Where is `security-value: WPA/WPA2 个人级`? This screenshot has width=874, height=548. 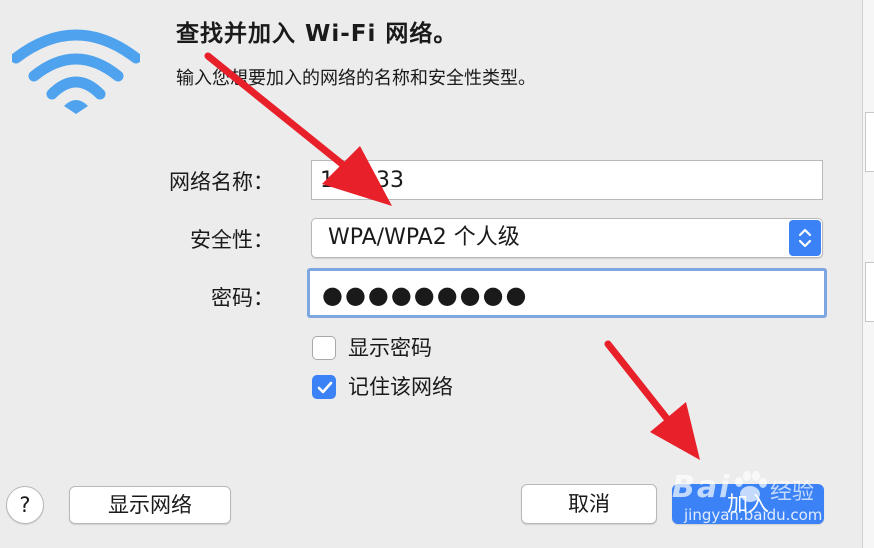 security-value: WPA/WPA2 个人级 is located at coordinates (424, 237).